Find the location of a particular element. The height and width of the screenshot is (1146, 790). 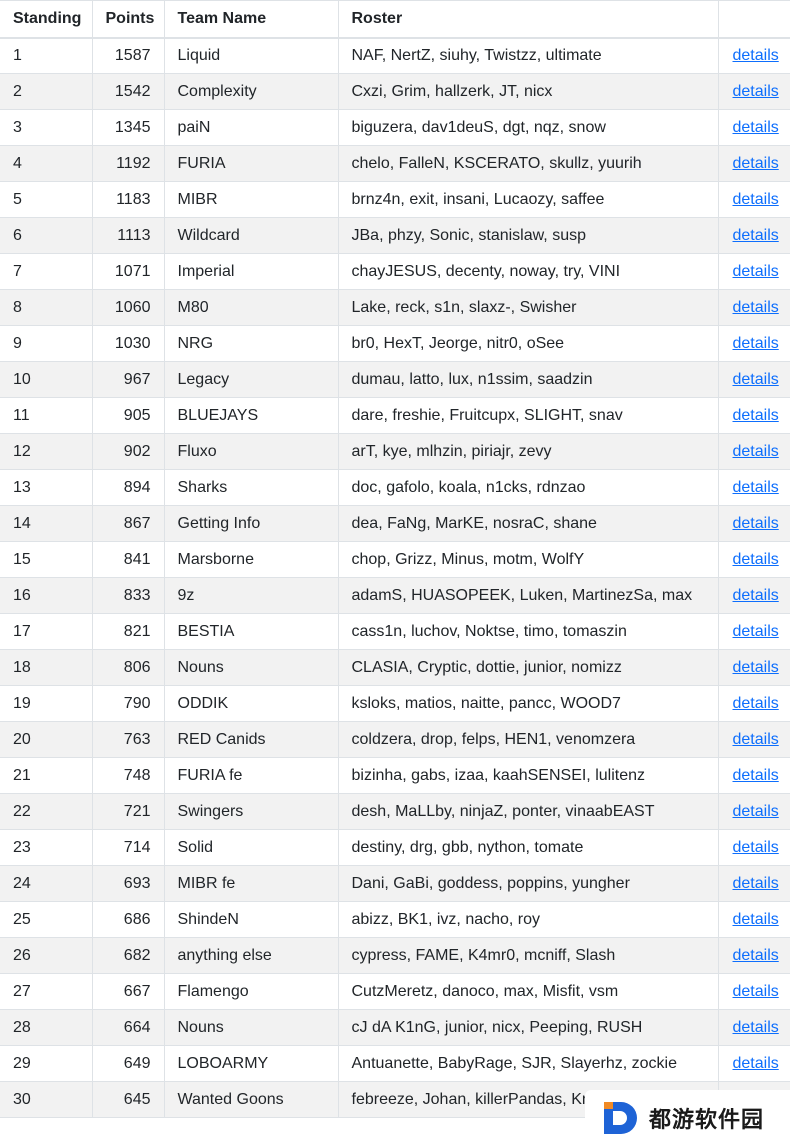

standing-cell: 28 is located at coordinates (46, 1027).